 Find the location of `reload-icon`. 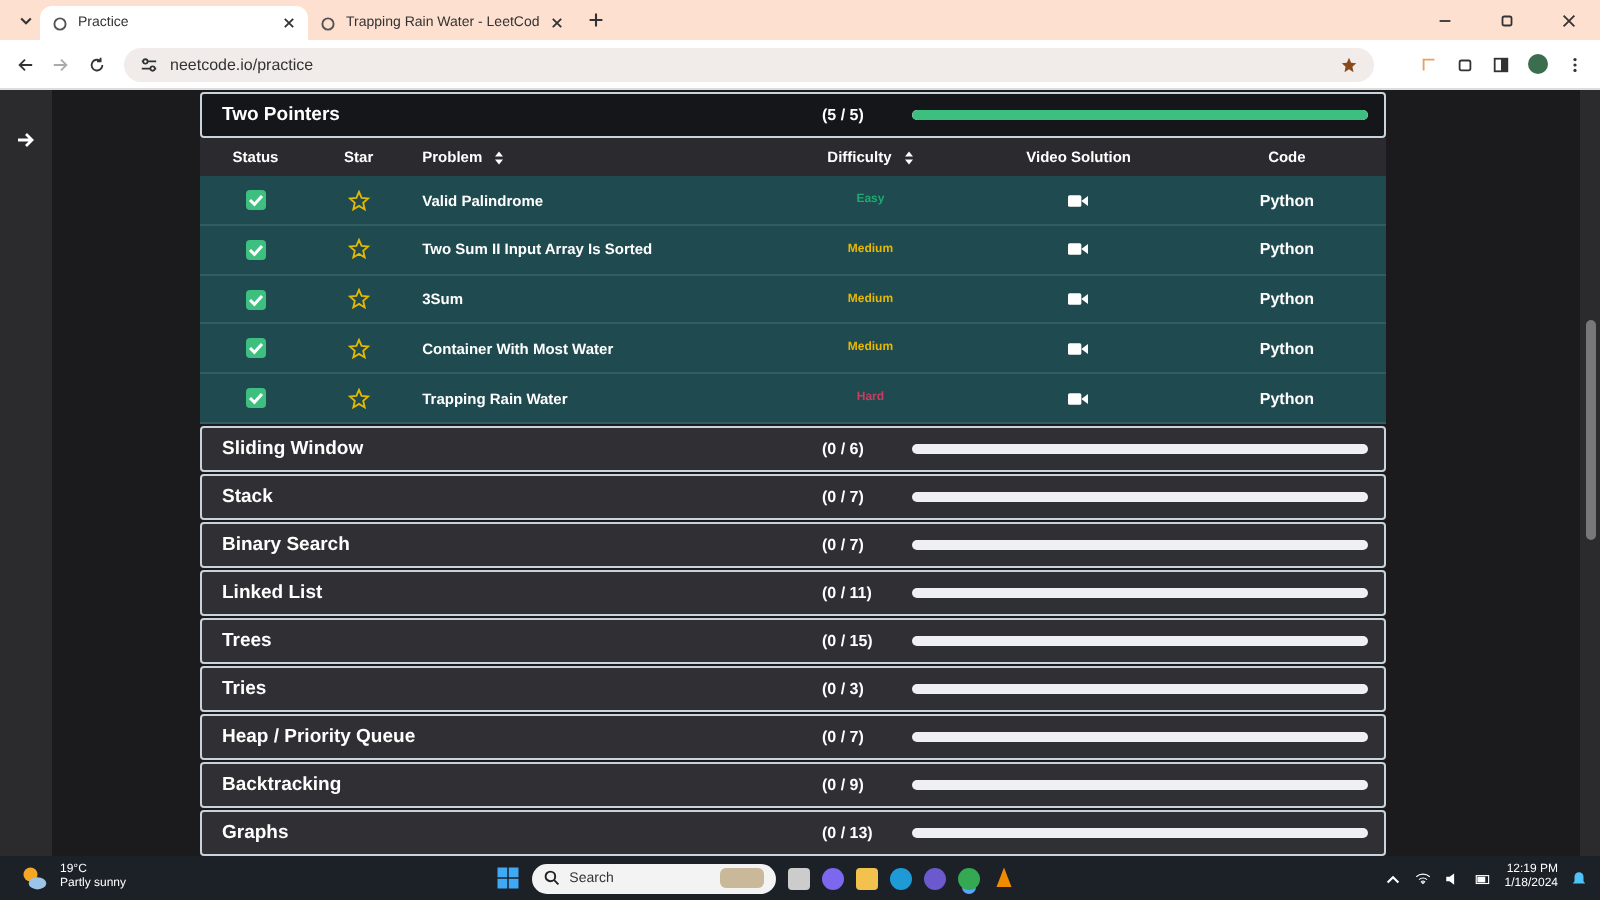

reload-icon is located at coordinates (97, 64).